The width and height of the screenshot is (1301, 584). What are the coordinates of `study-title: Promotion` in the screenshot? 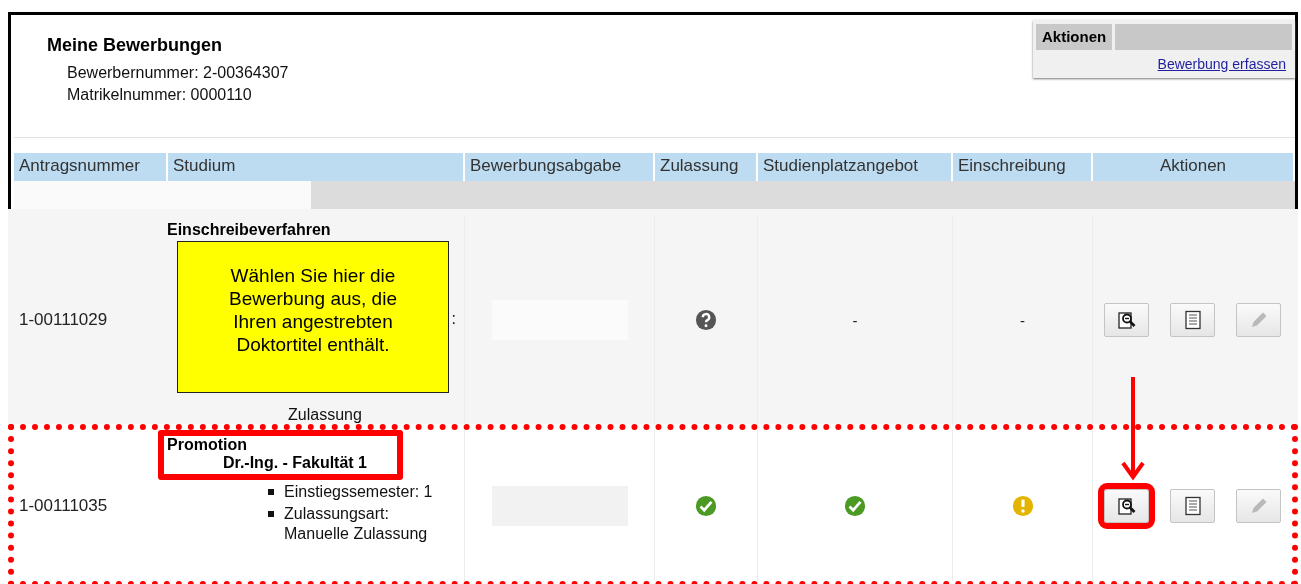 It's located at (207, 445).